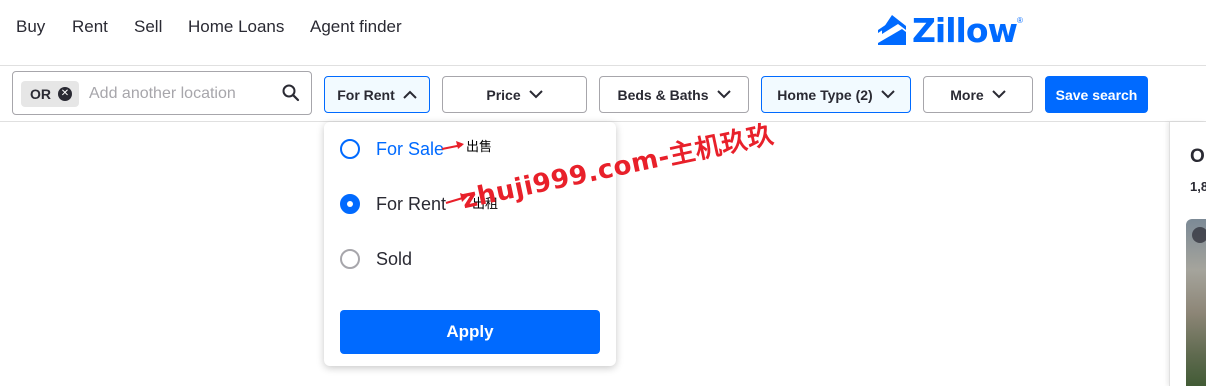 The image size is (1206, 386). What do you see at coordinates (65, 94) in the screenshot?
I see `remove-chip-icon: ✕` at bounding box center [65, 94].